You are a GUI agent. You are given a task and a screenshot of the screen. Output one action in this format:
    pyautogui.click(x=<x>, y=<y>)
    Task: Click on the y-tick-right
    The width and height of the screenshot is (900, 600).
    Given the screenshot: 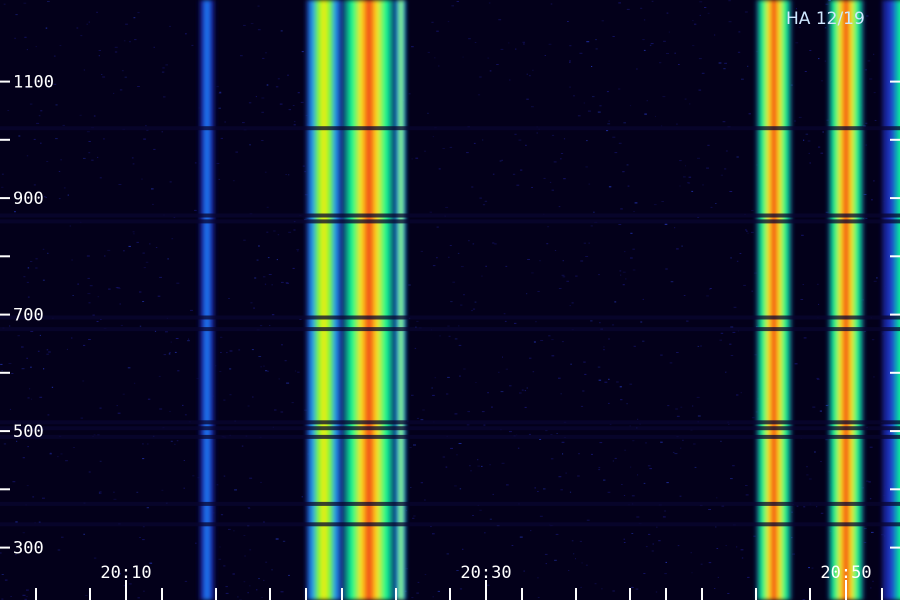 What is the action you would take?
    pyautogui.click(x=895, y=431)
    